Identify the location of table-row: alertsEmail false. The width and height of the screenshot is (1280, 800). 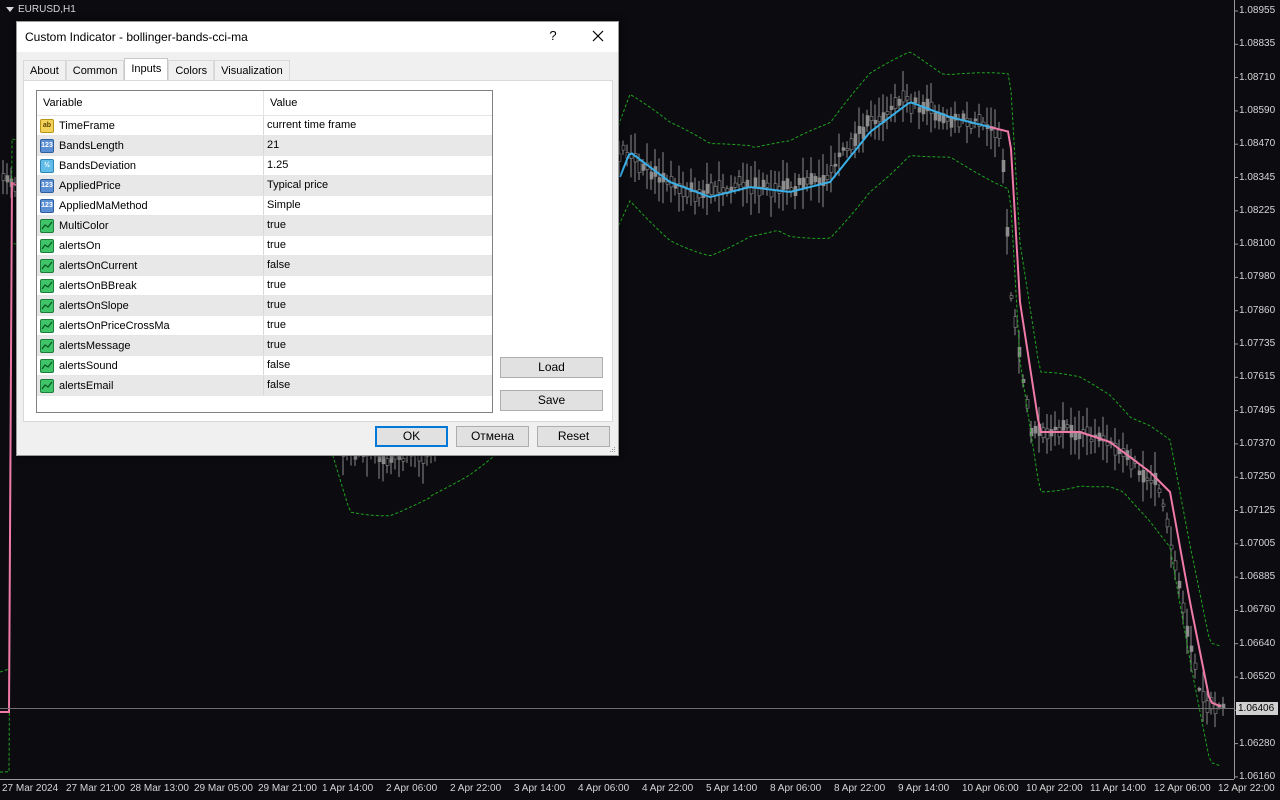
(264, 386).